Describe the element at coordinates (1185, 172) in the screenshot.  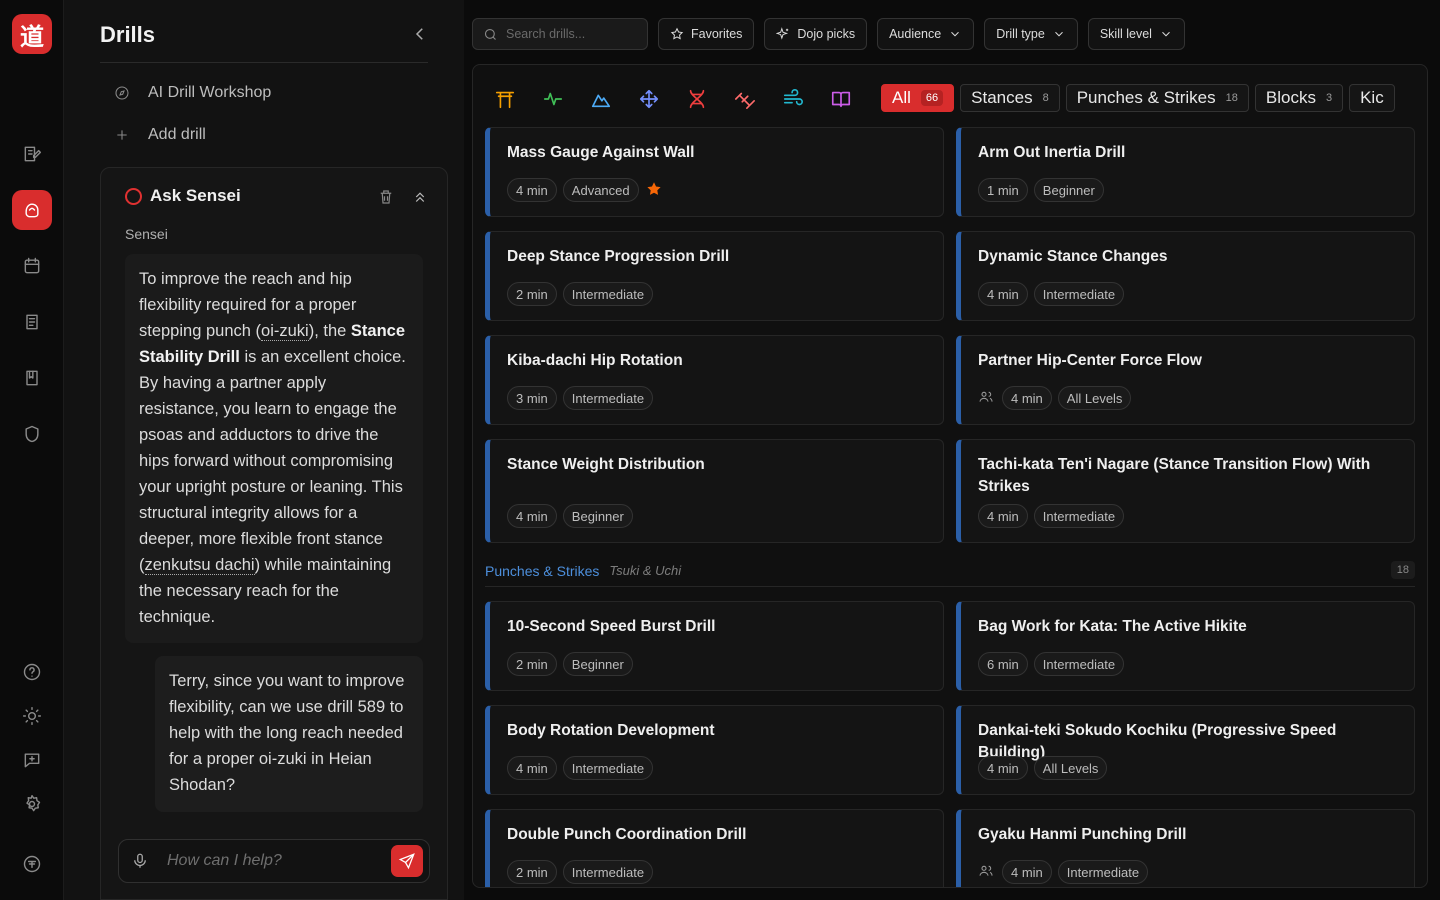
I see `drill-card: Arm Out Inertia Drill 1 min Beginner` at that location.